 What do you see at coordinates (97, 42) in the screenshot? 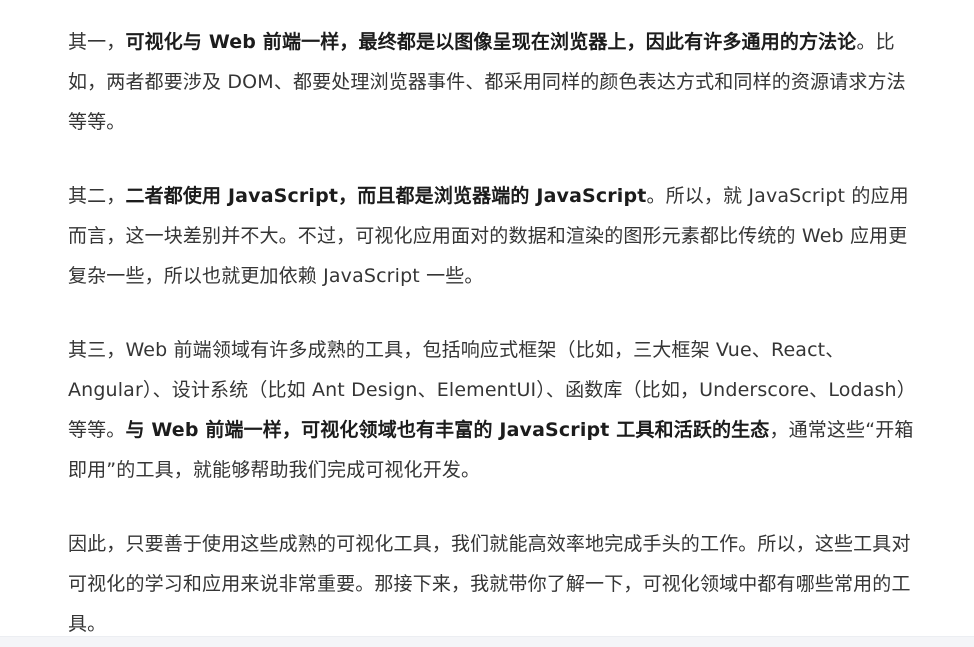
I see `text-segment: 其一，` at bounding box center [97, 42].